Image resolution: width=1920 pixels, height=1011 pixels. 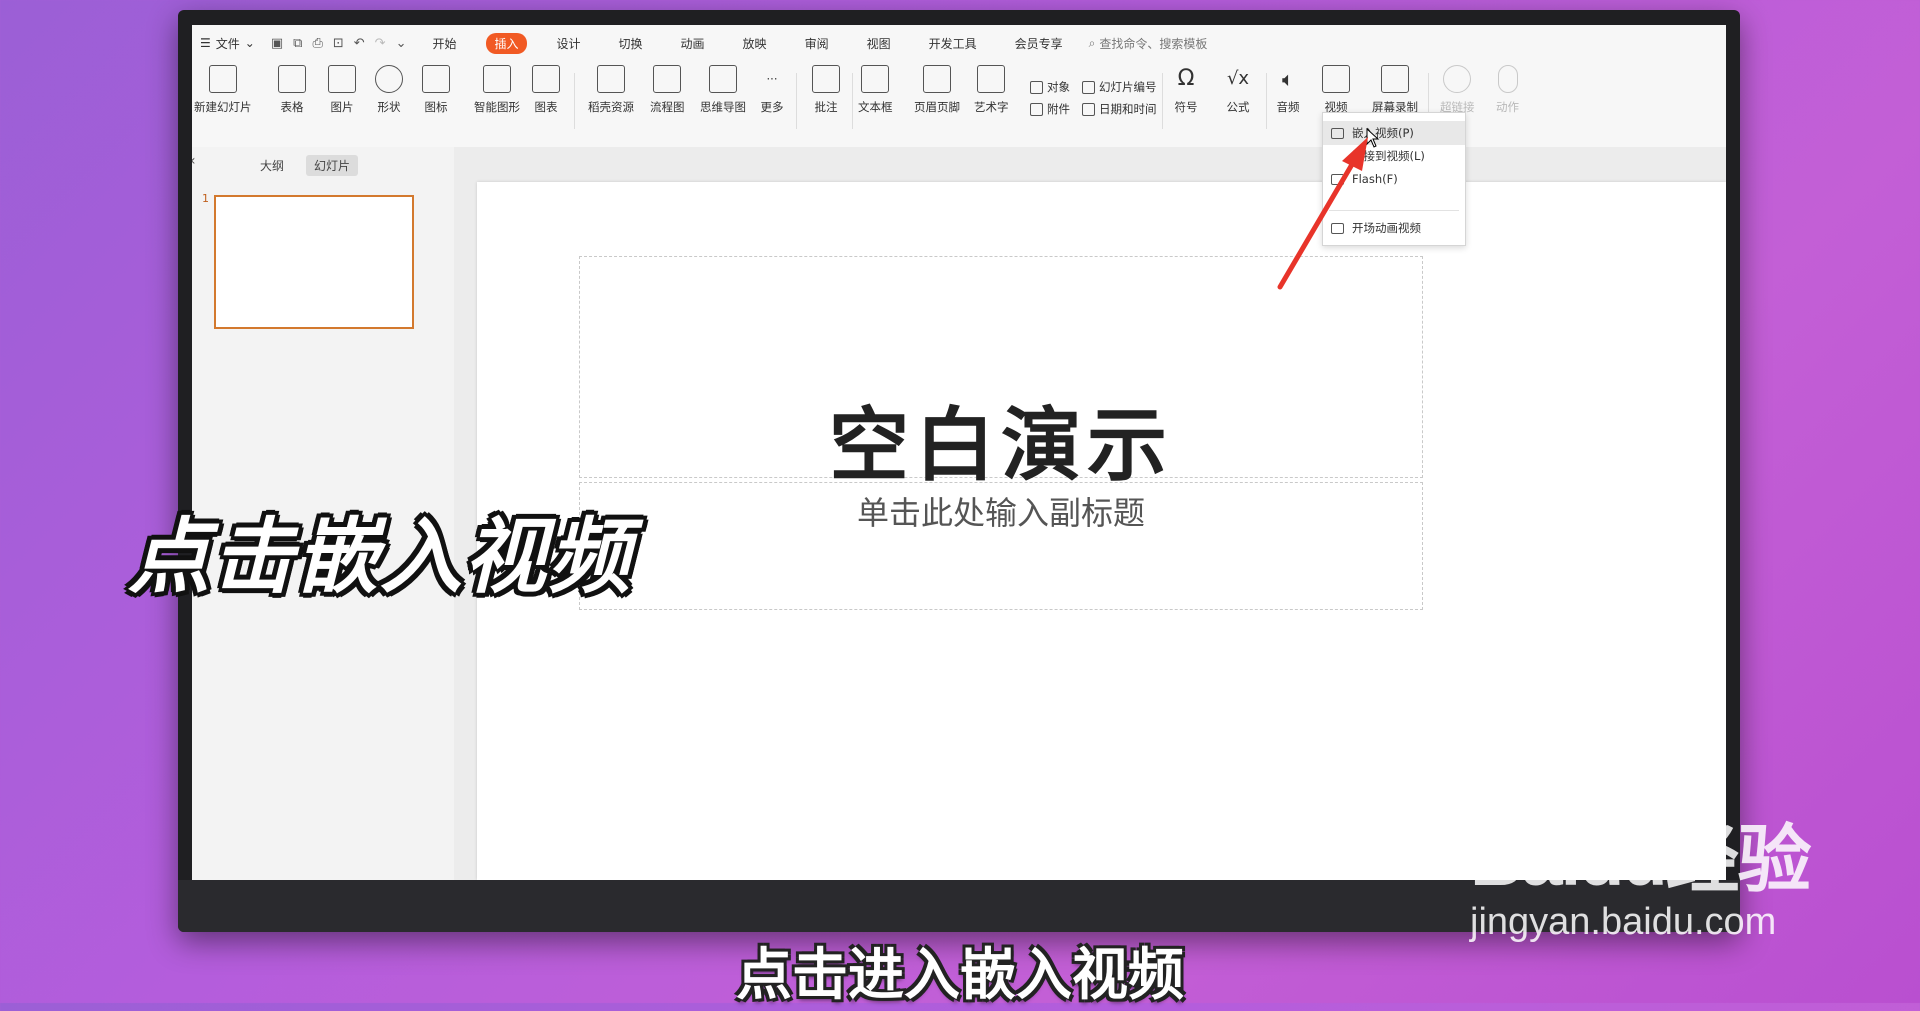 I want to click on file-menu: ☰ 文件 ⌄, so click(x=227, y=43).